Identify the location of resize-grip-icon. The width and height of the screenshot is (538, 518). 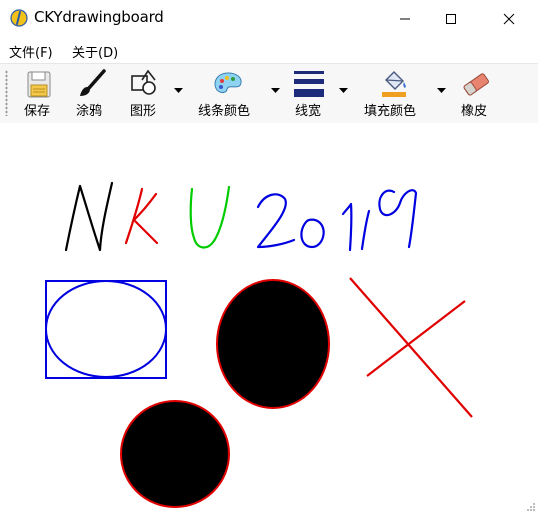
(531, 507).